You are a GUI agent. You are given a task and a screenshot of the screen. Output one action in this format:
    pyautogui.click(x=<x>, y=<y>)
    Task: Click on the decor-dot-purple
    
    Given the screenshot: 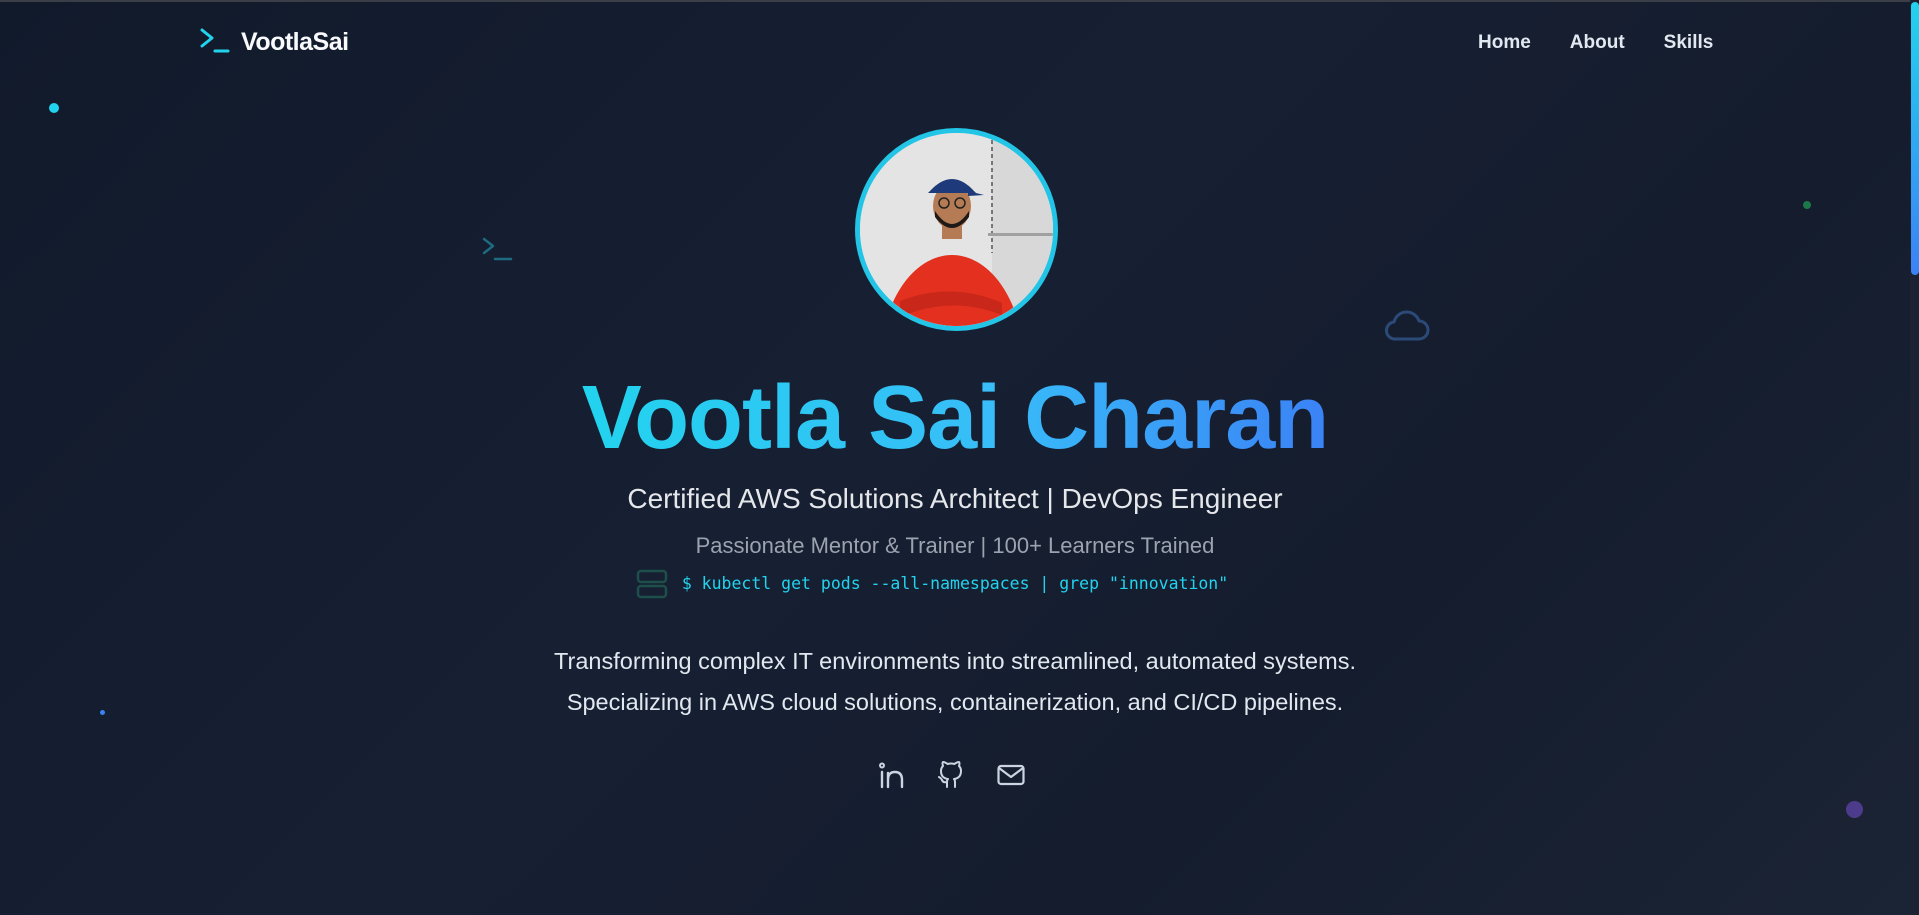 What is the action you would take?
    pyautogui.click(x=1854, y=809)
    